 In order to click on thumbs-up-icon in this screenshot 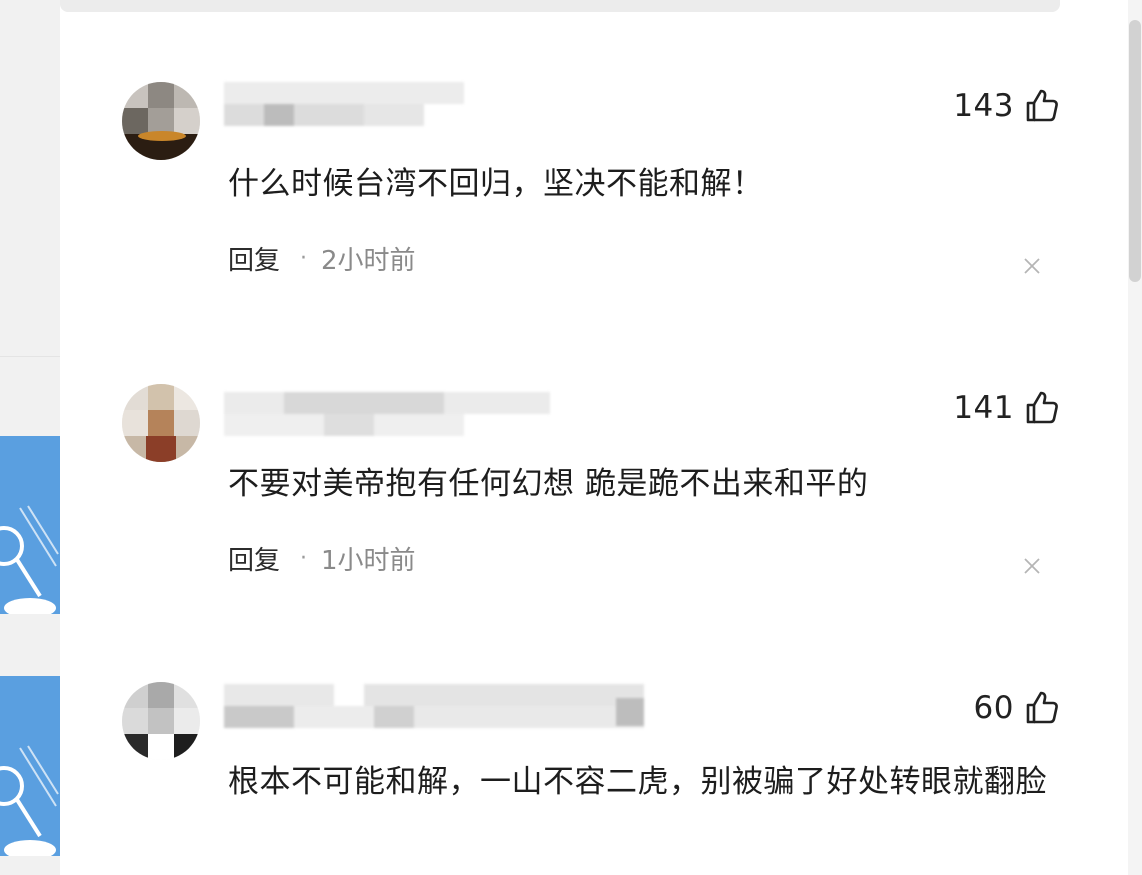, I will do `click(1042, 708)`.